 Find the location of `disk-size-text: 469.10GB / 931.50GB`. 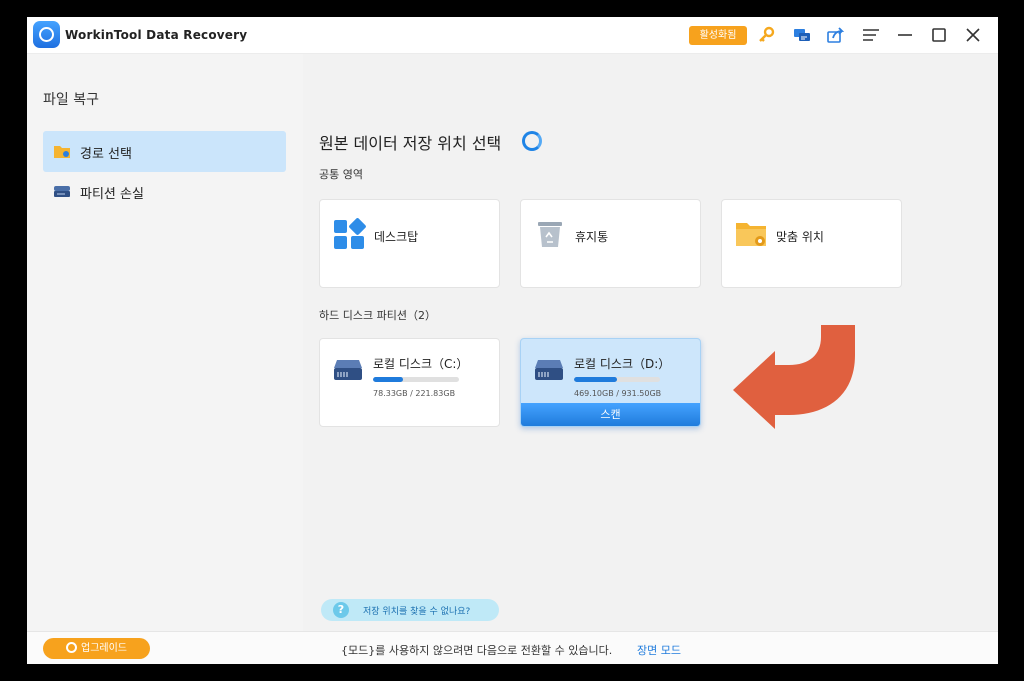

disk-size-text: 469.10GB / 931.50GB is located at coordinates (618, 393).